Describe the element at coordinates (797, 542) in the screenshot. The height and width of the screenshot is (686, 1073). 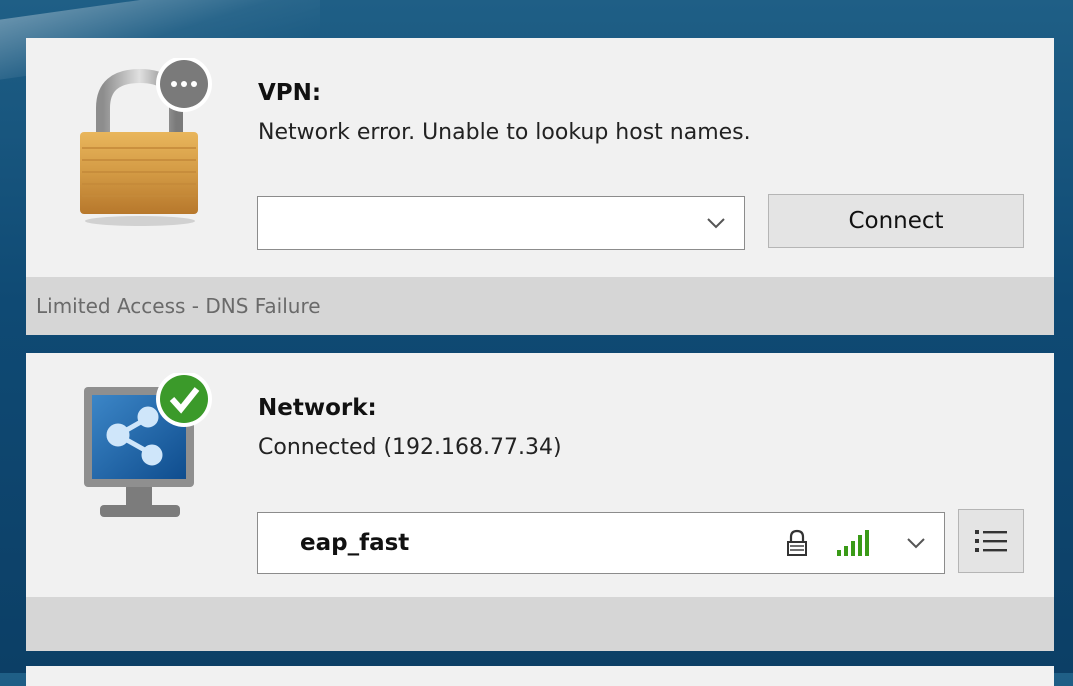
I see `lock-icon` at that location.